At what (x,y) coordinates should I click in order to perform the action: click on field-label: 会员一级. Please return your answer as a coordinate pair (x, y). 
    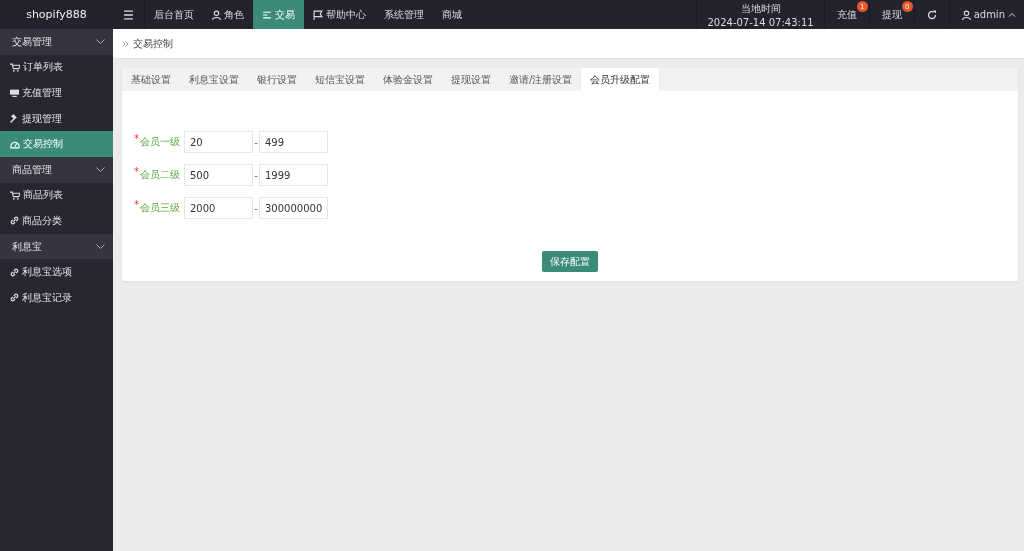
    Looking at the image, I should click on (160, 142).